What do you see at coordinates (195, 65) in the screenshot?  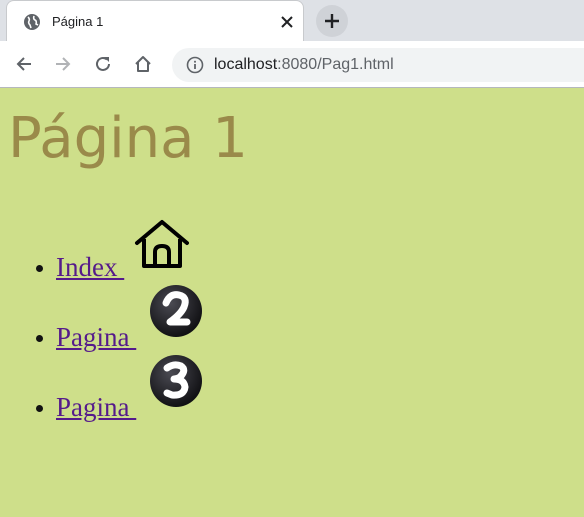 I see `info-icon` at bounding box center [195, 65].